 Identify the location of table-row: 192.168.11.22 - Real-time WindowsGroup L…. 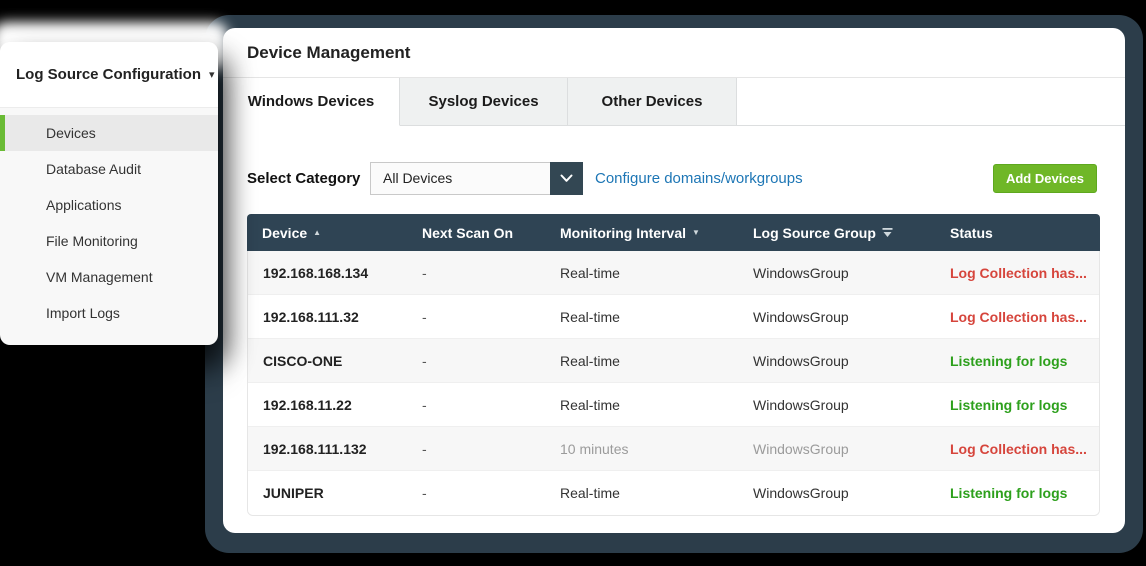
(673, 405).